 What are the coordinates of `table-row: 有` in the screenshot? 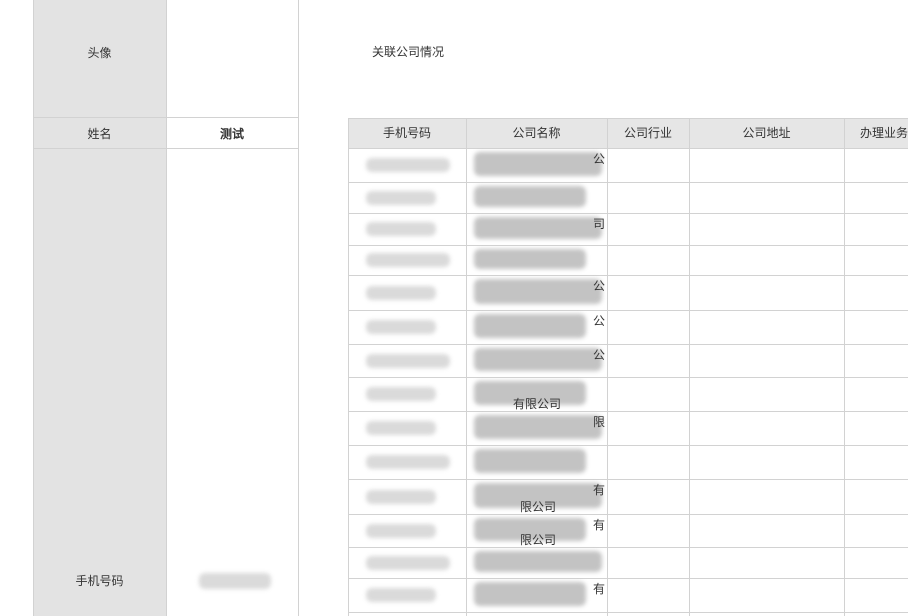 It's located at (628, 595).